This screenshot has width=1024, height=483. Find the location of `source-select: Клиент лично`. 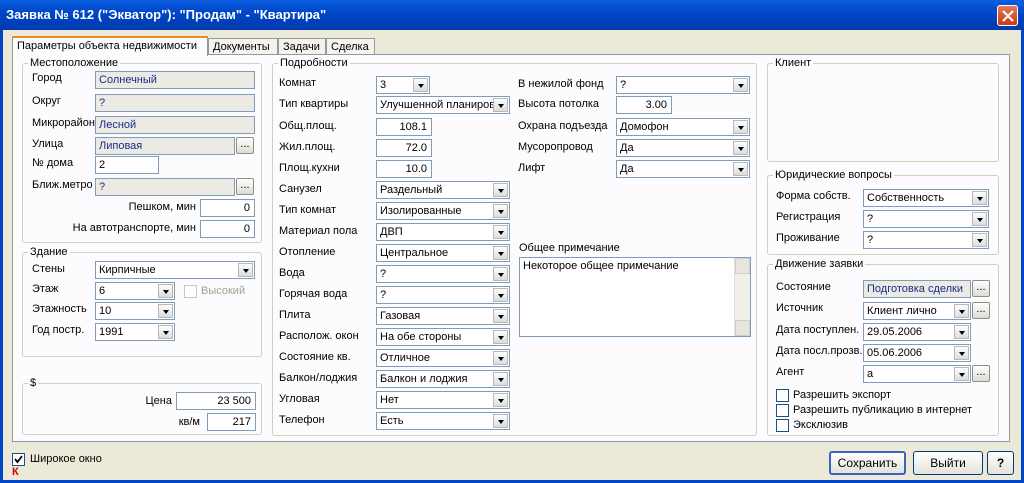

source-select: Клиент лично is located at coordinates (917, 311).